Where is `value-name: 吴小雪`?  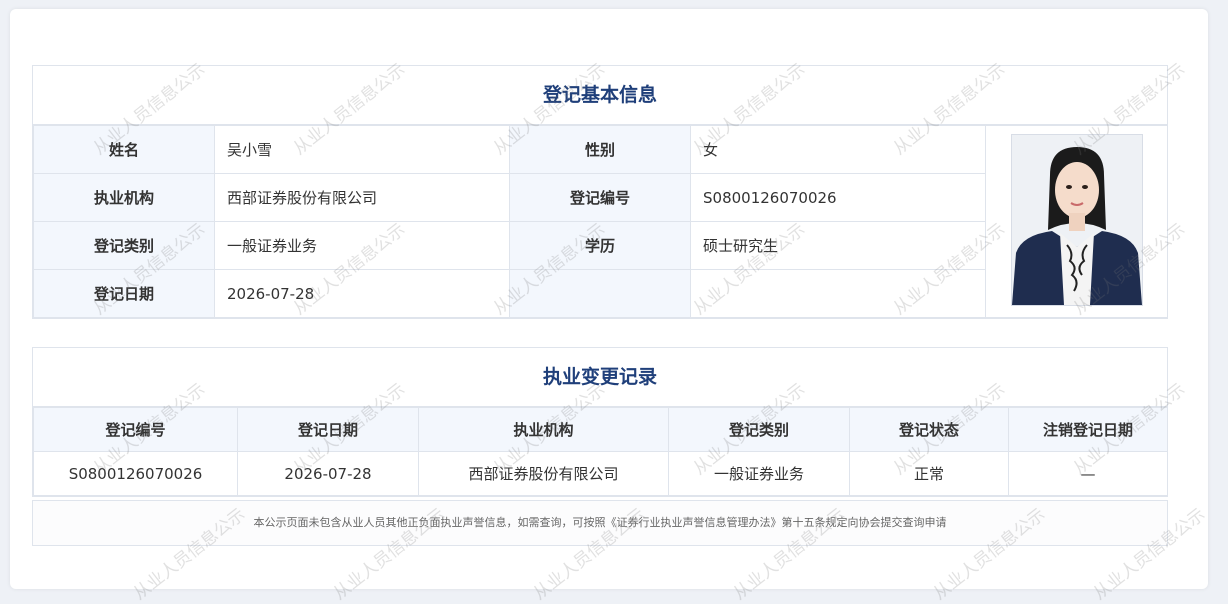 value-name: 吴小雪 is located at coordinates (362, 149).